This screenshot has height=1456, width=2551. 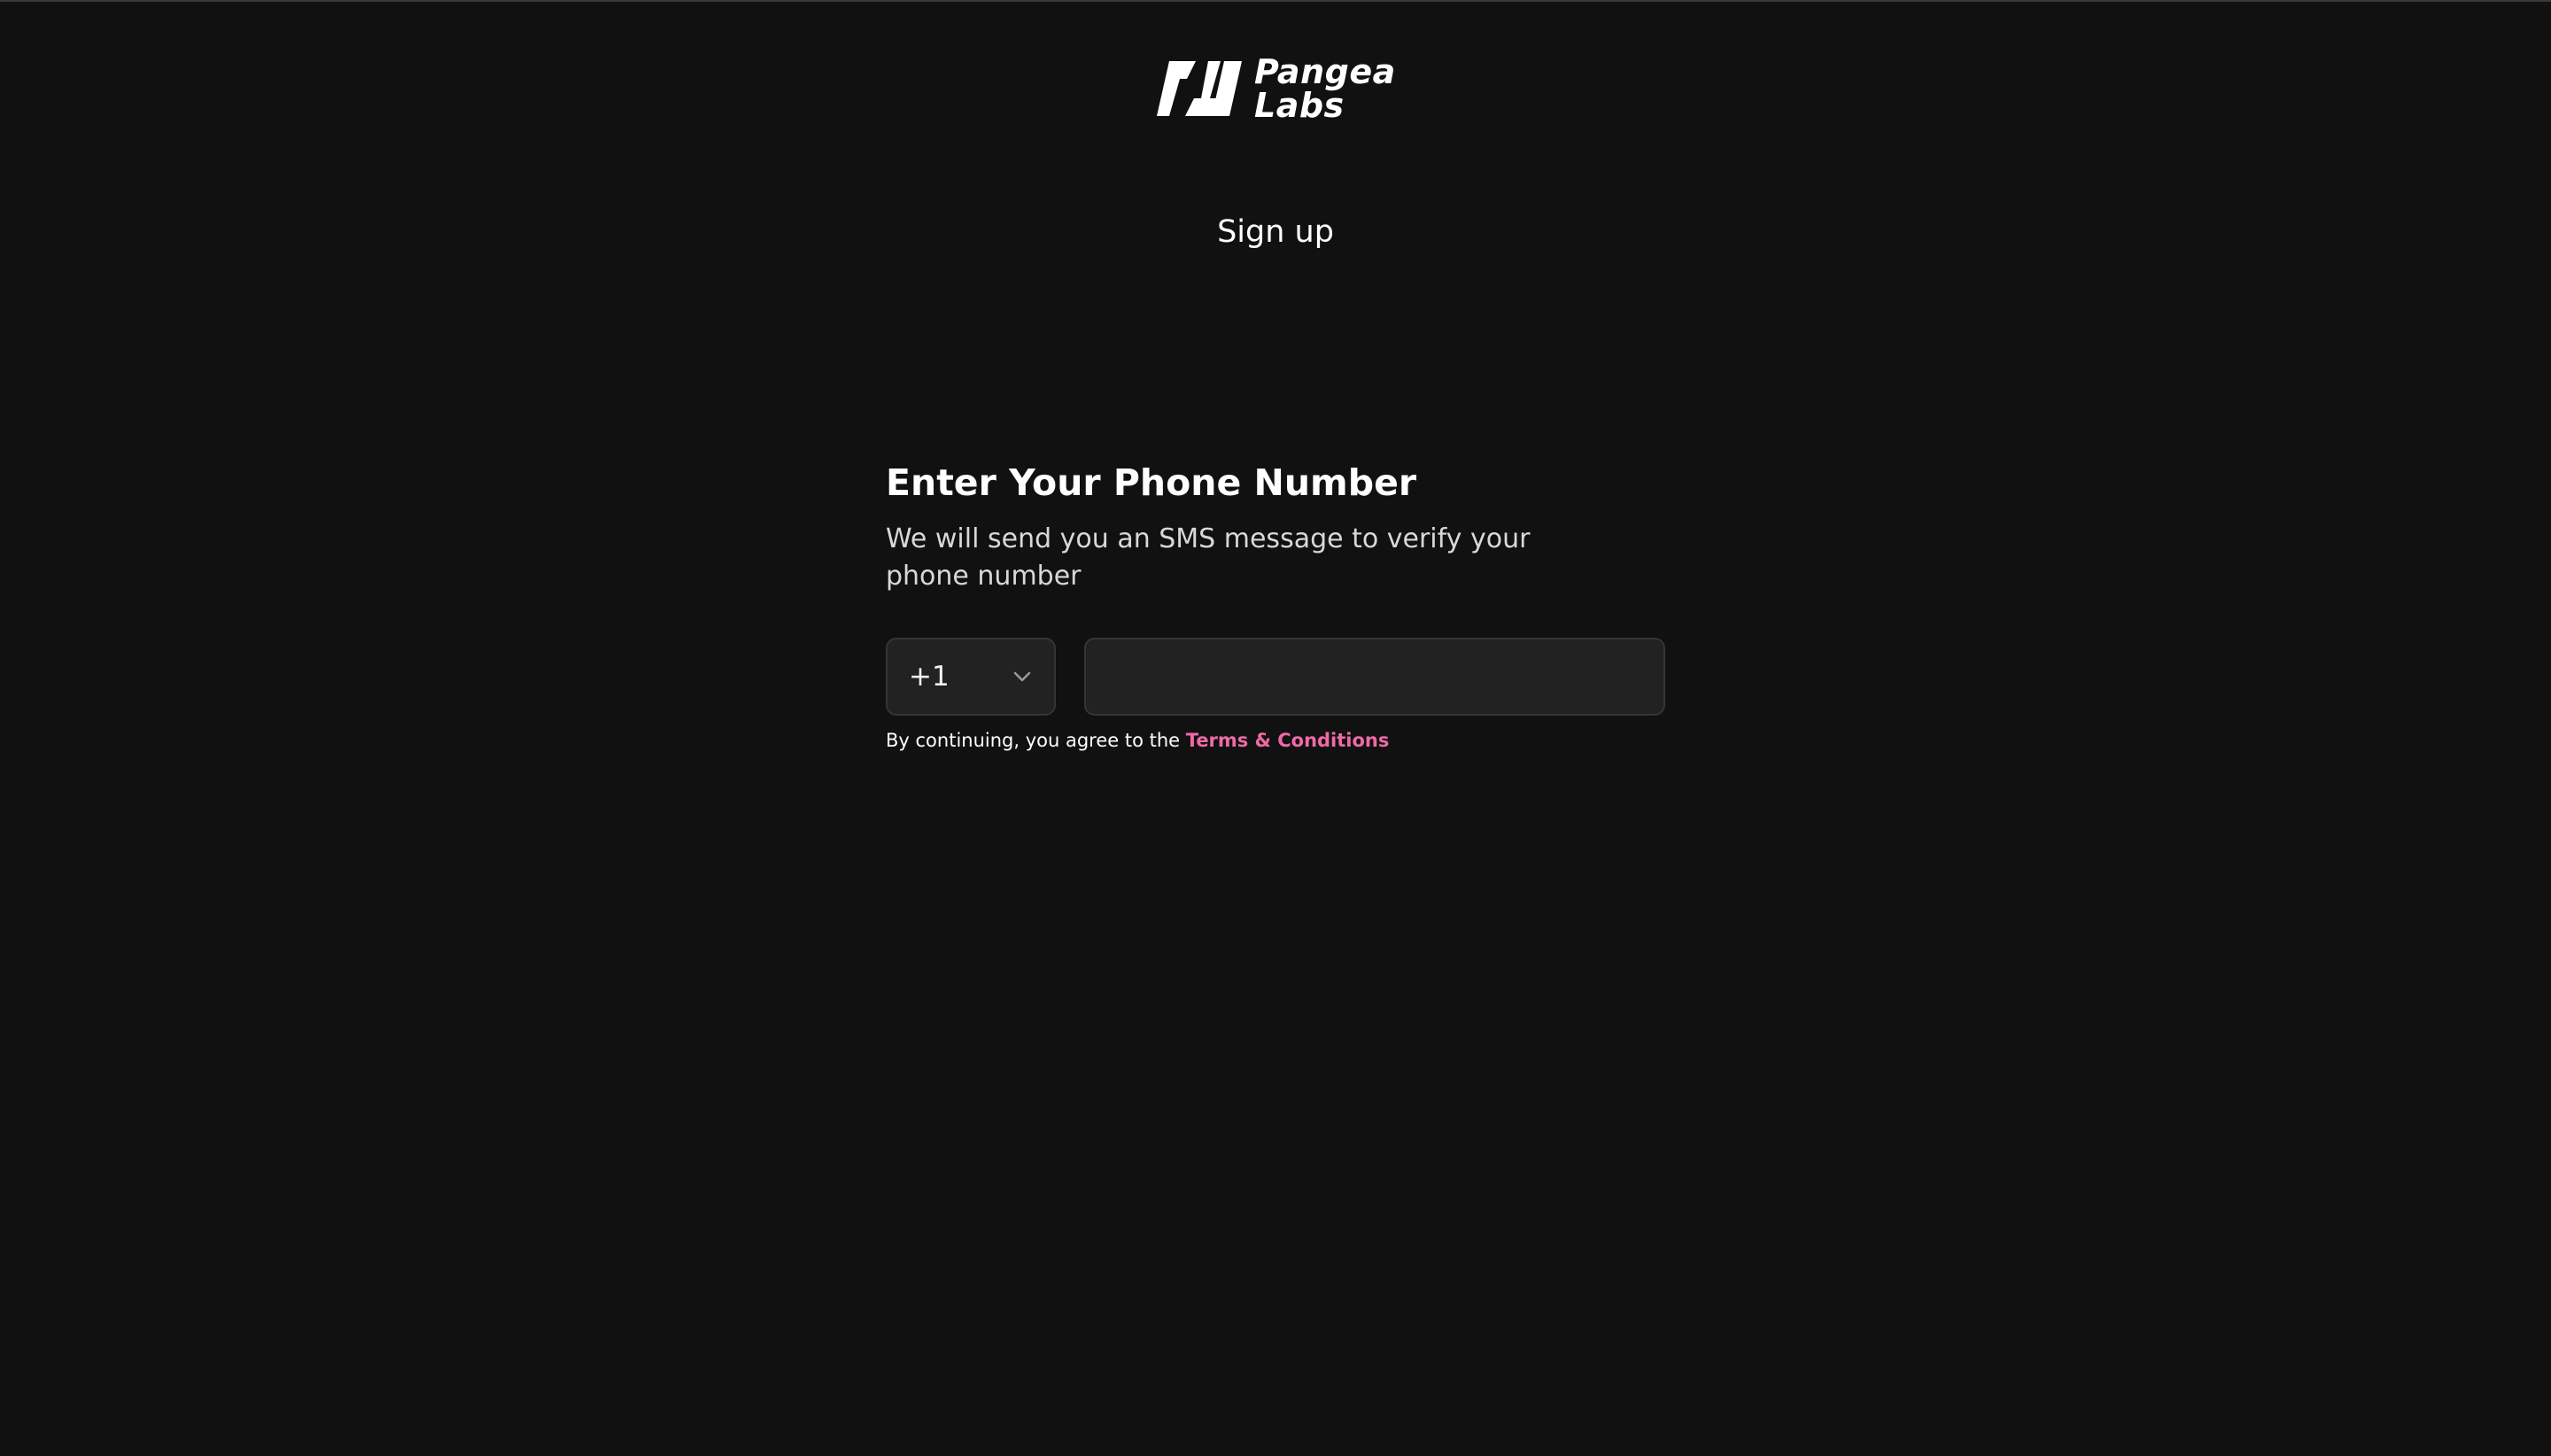 I want to click on brand-line-2: Labs, so click(x=1299, y=105).